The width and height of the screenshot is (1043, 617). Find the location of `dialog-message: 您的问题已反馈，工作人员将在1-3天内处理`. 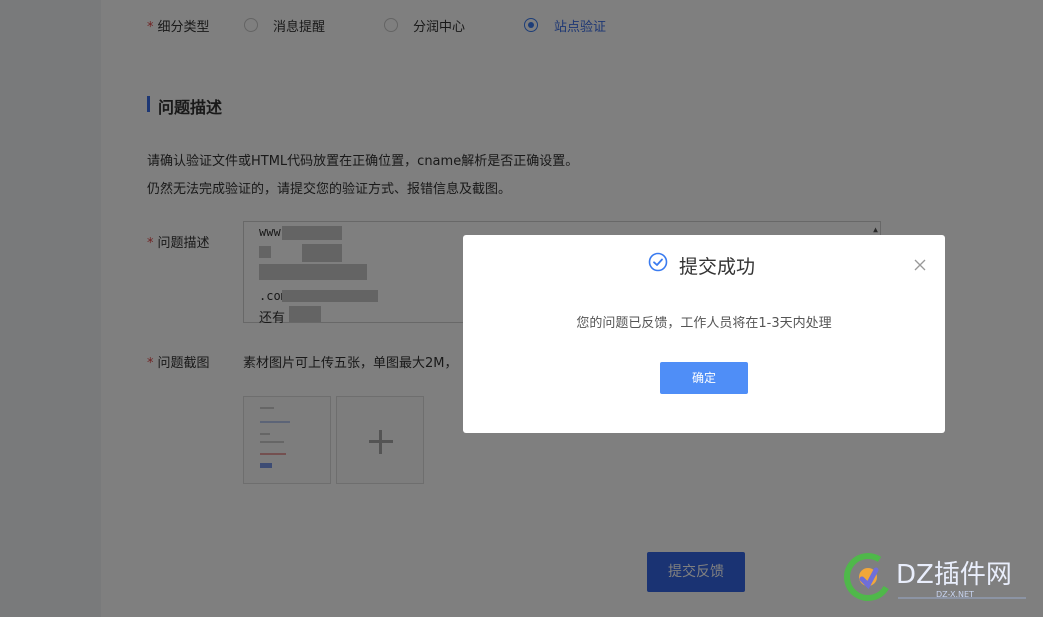

dialog-message: 您的问题已反馈，工作人员将在1-3天内处理 is located at coordinates (704, 323).